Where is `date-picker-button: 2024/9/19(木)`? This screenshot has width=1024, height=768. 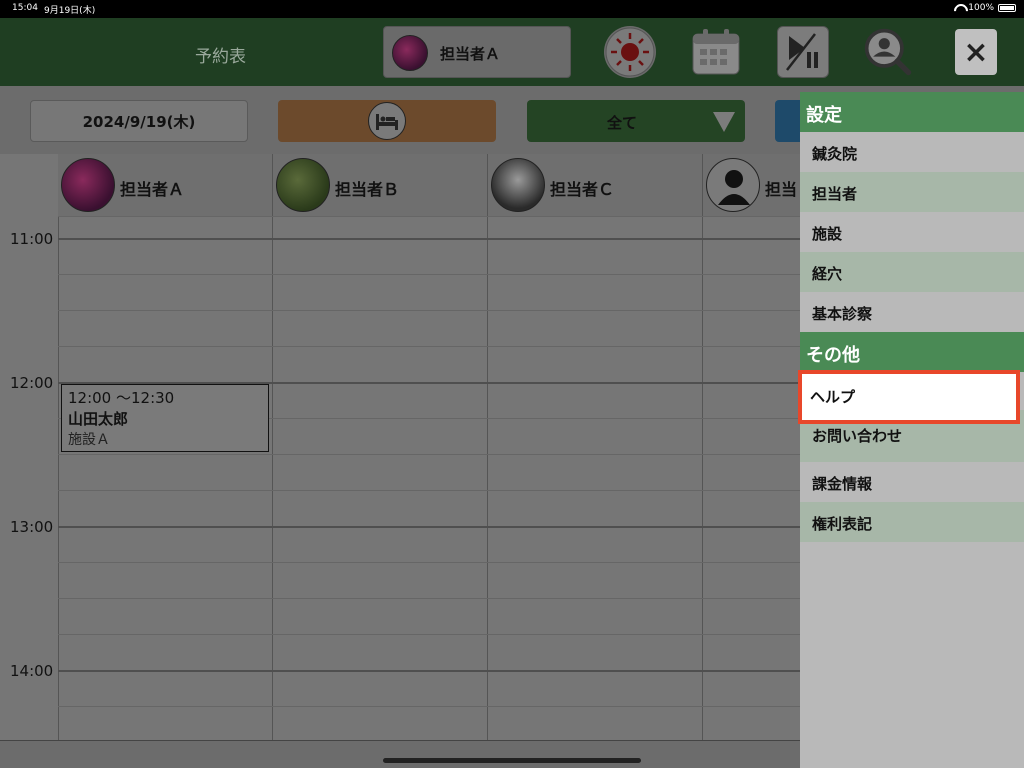 date-picker-button: 2024/9/19(木) is located at coordinates (139, 121).